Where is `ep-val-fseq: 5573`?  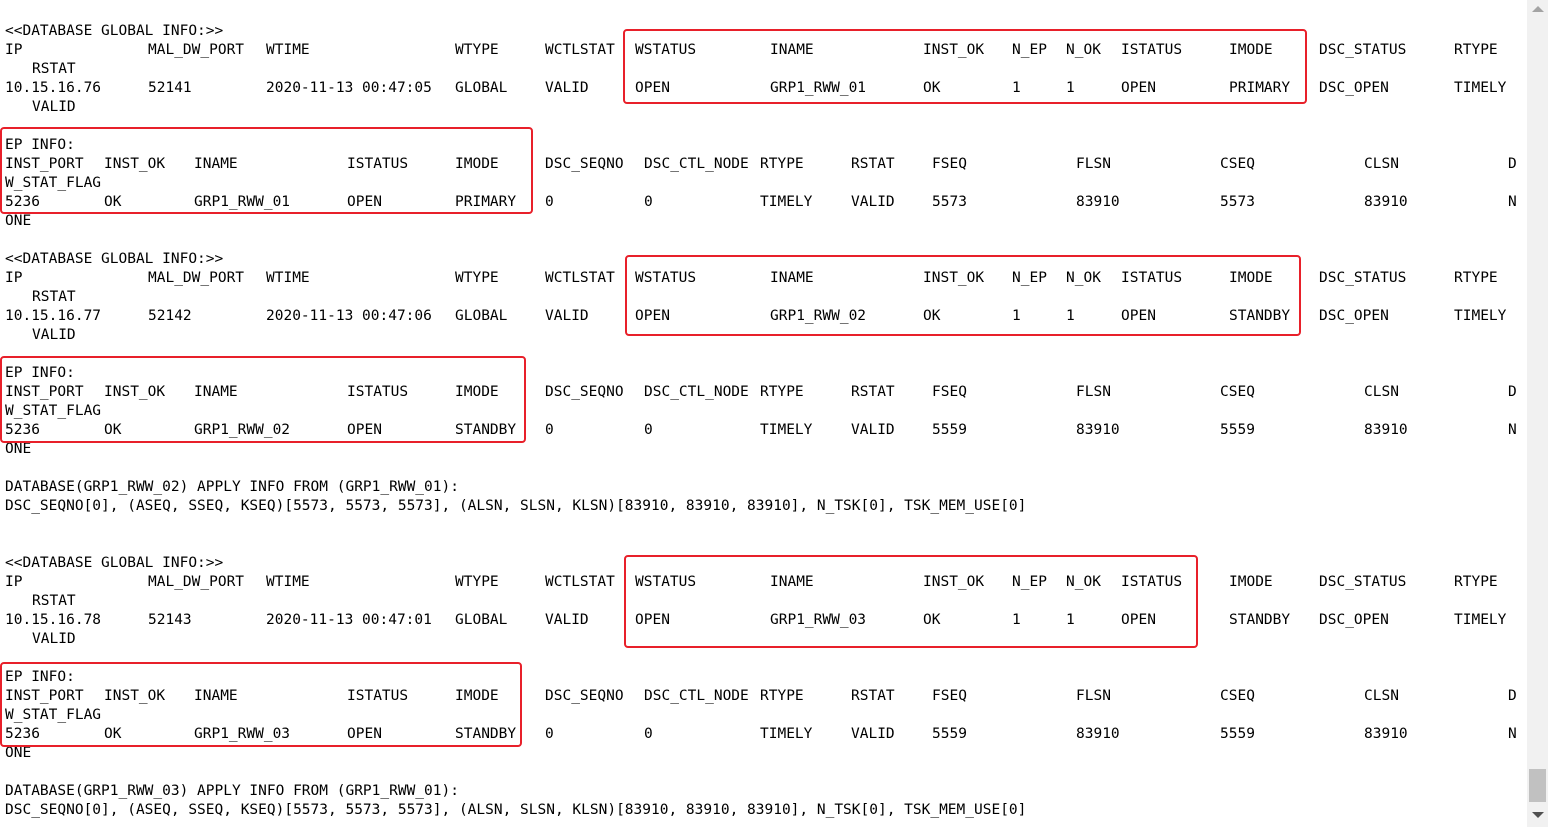 ep-val-fseq: 5573 is located at coordinates (949, 202).